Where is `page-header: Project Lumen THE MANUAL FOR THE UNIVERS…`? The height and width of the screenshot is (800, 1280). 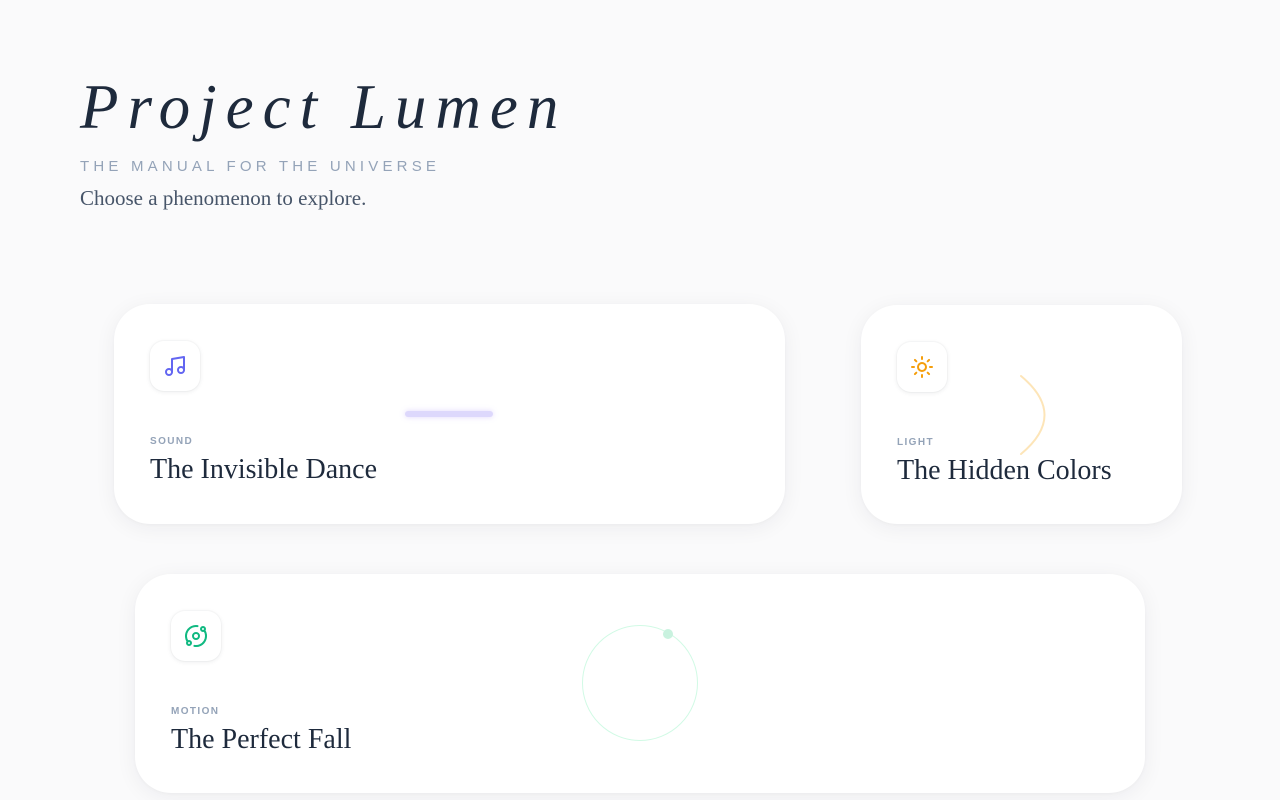 page-header: Project Lumen THE MANUAL FOR THE UNIVERS… is located at coordinates (323, 143).